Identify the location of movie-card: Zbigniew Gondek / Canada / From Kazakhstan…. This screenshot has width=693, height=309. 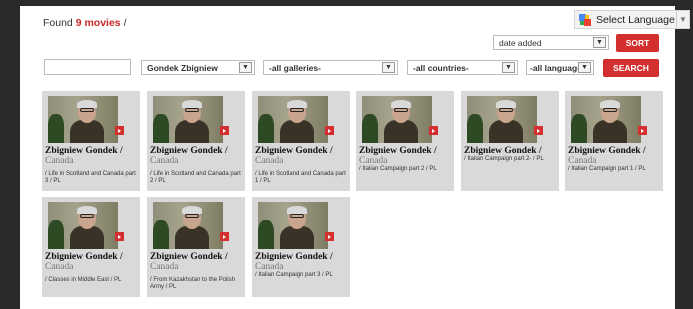
(196, 247).